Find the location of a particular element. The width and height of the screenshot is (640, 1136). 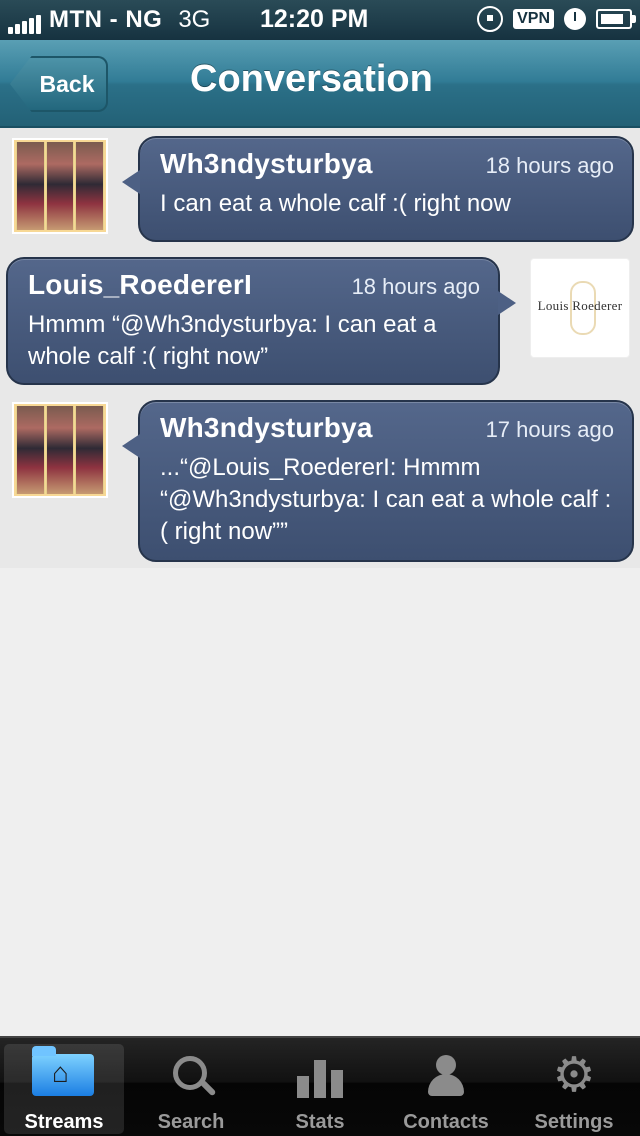

message-header: Wh3ndysturbya 18 hours ago is located at coordinates (387, 164).